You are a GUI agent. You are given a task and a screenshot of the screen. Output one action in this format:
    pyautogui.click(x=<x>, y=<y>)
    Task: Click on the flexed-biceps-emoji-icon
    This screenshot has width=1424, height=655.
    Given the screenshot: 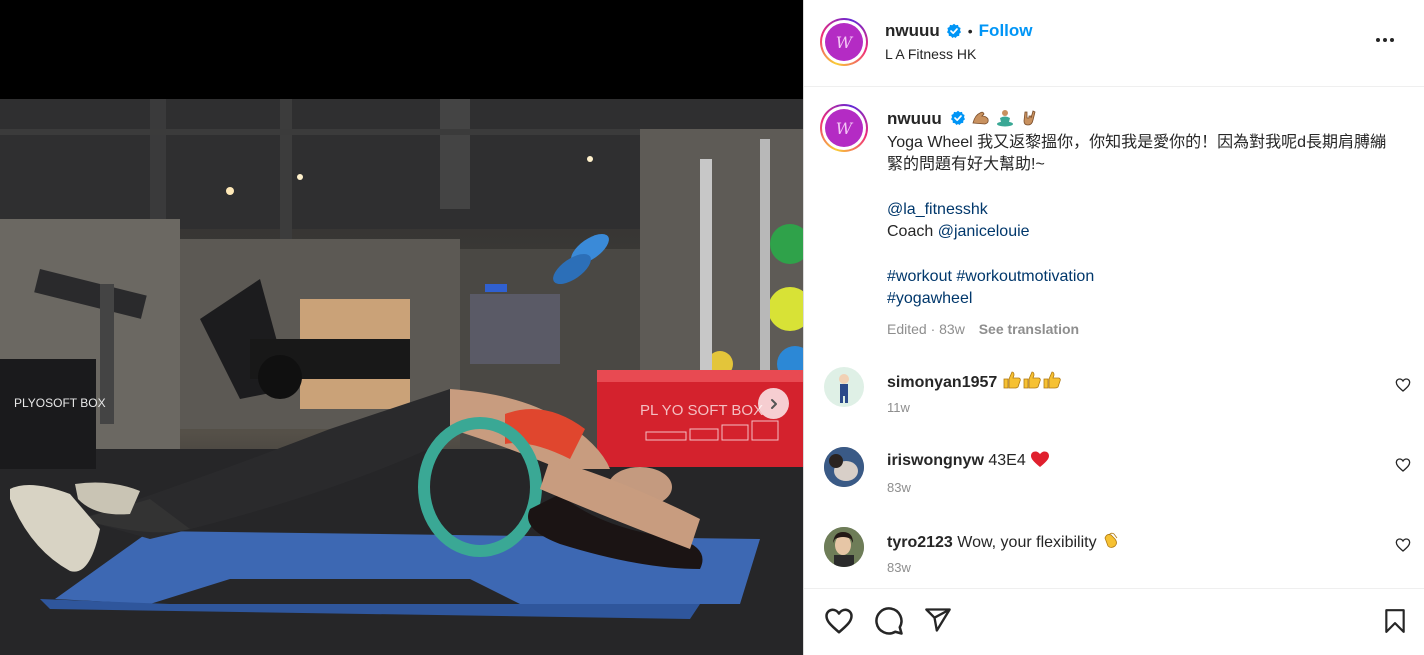 What is the action you would take?
    pyautogui.click(x=980, y=118)
    